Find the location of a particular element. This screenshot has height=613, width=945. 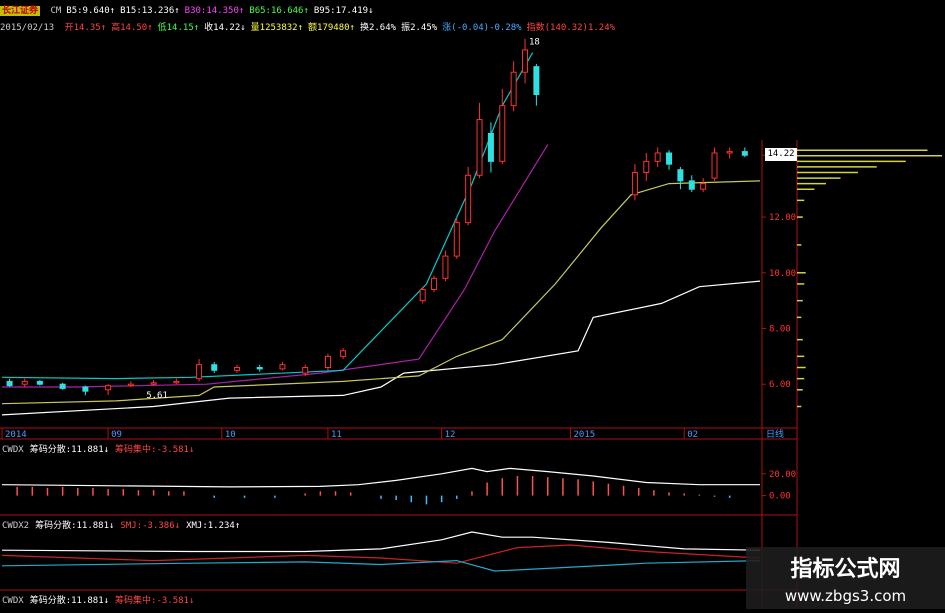

timeframe-label: 日线 is located at coordinates (775, 434).